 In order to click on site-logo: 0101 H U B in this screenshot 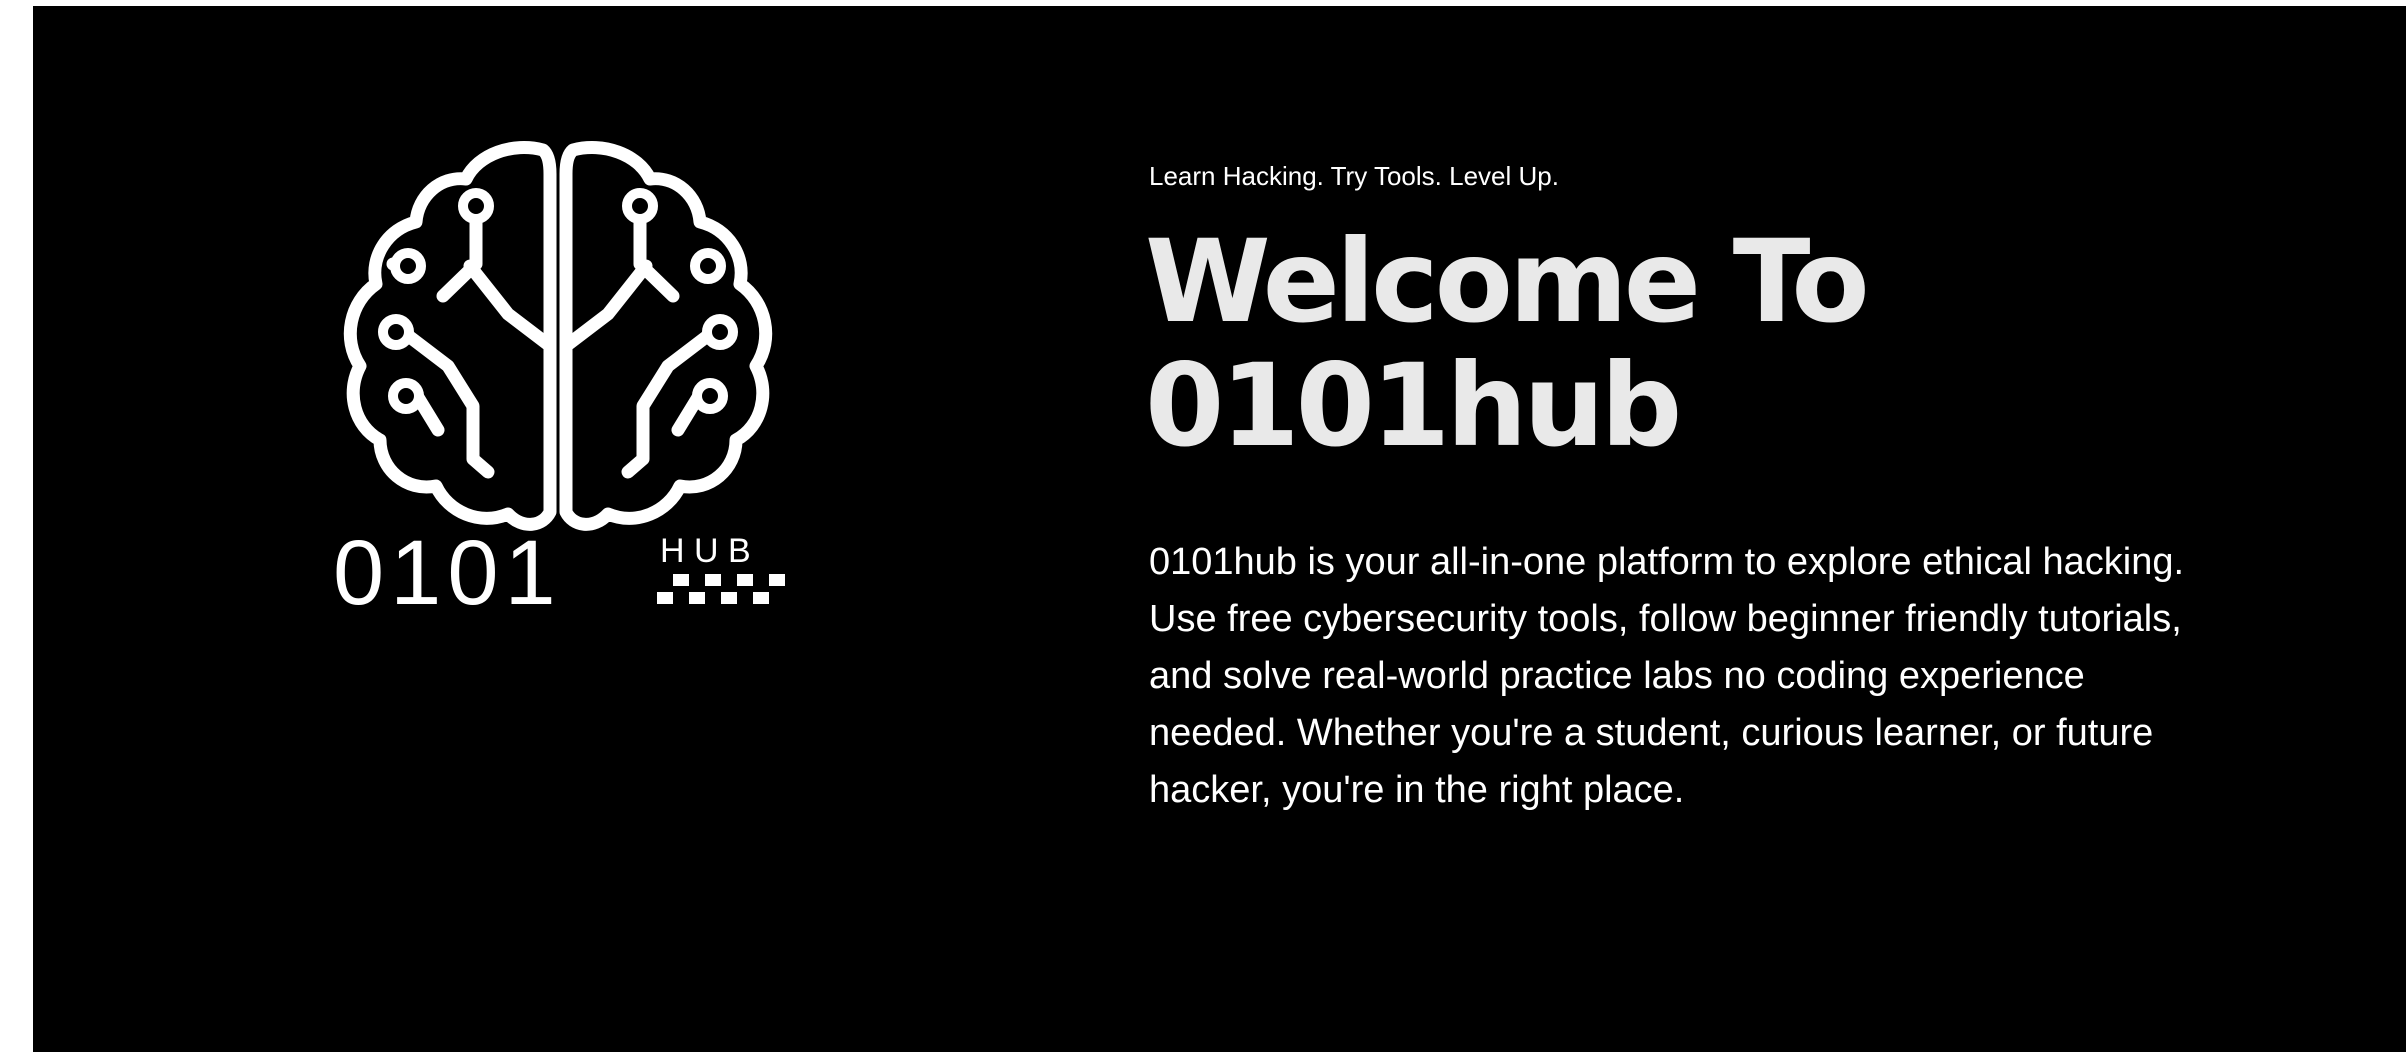, I will do `click(558, 379)`.